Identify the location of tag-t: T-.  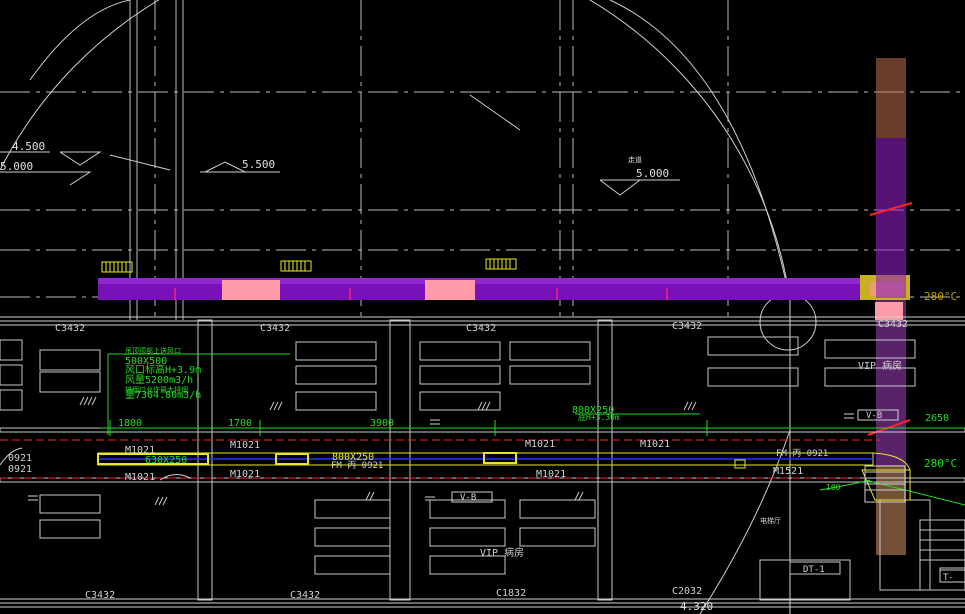
(948, 578).